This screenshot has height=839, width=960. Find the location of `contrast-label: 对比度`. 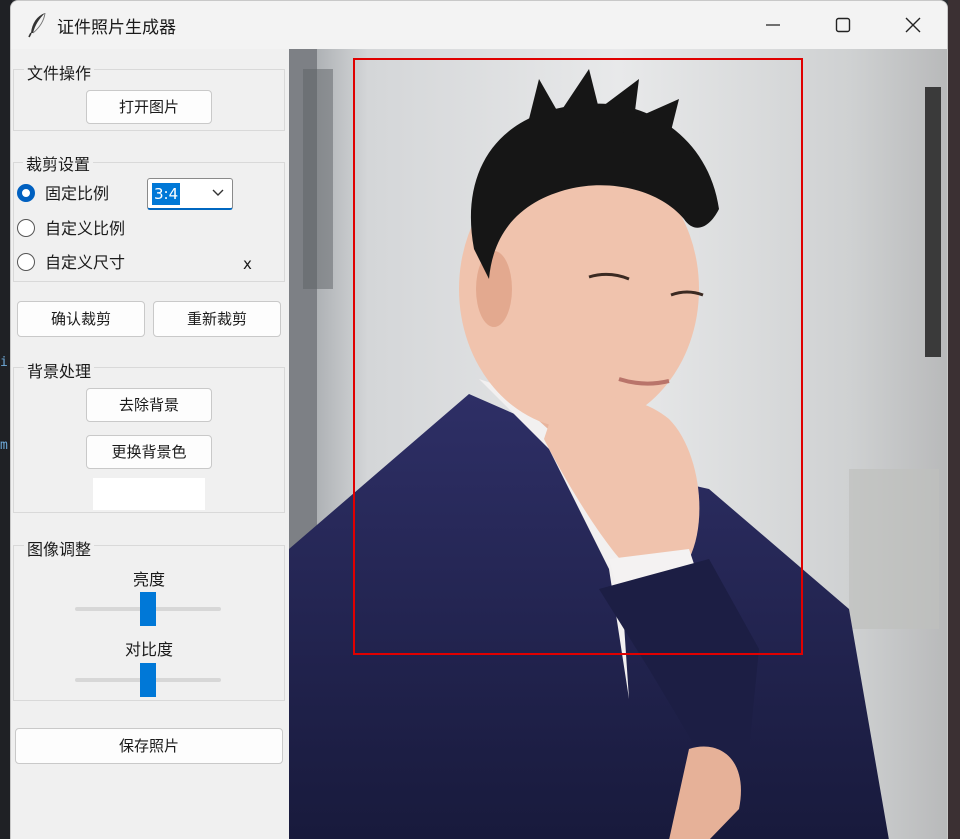

contrast-label: 对比度 is located at coordinates (148, 649).